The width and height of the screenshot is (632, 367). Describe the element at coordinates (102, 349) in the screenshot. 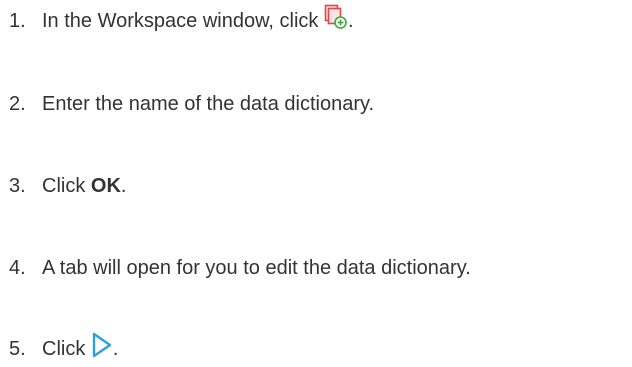

I see `play-outline-icon` at that location.